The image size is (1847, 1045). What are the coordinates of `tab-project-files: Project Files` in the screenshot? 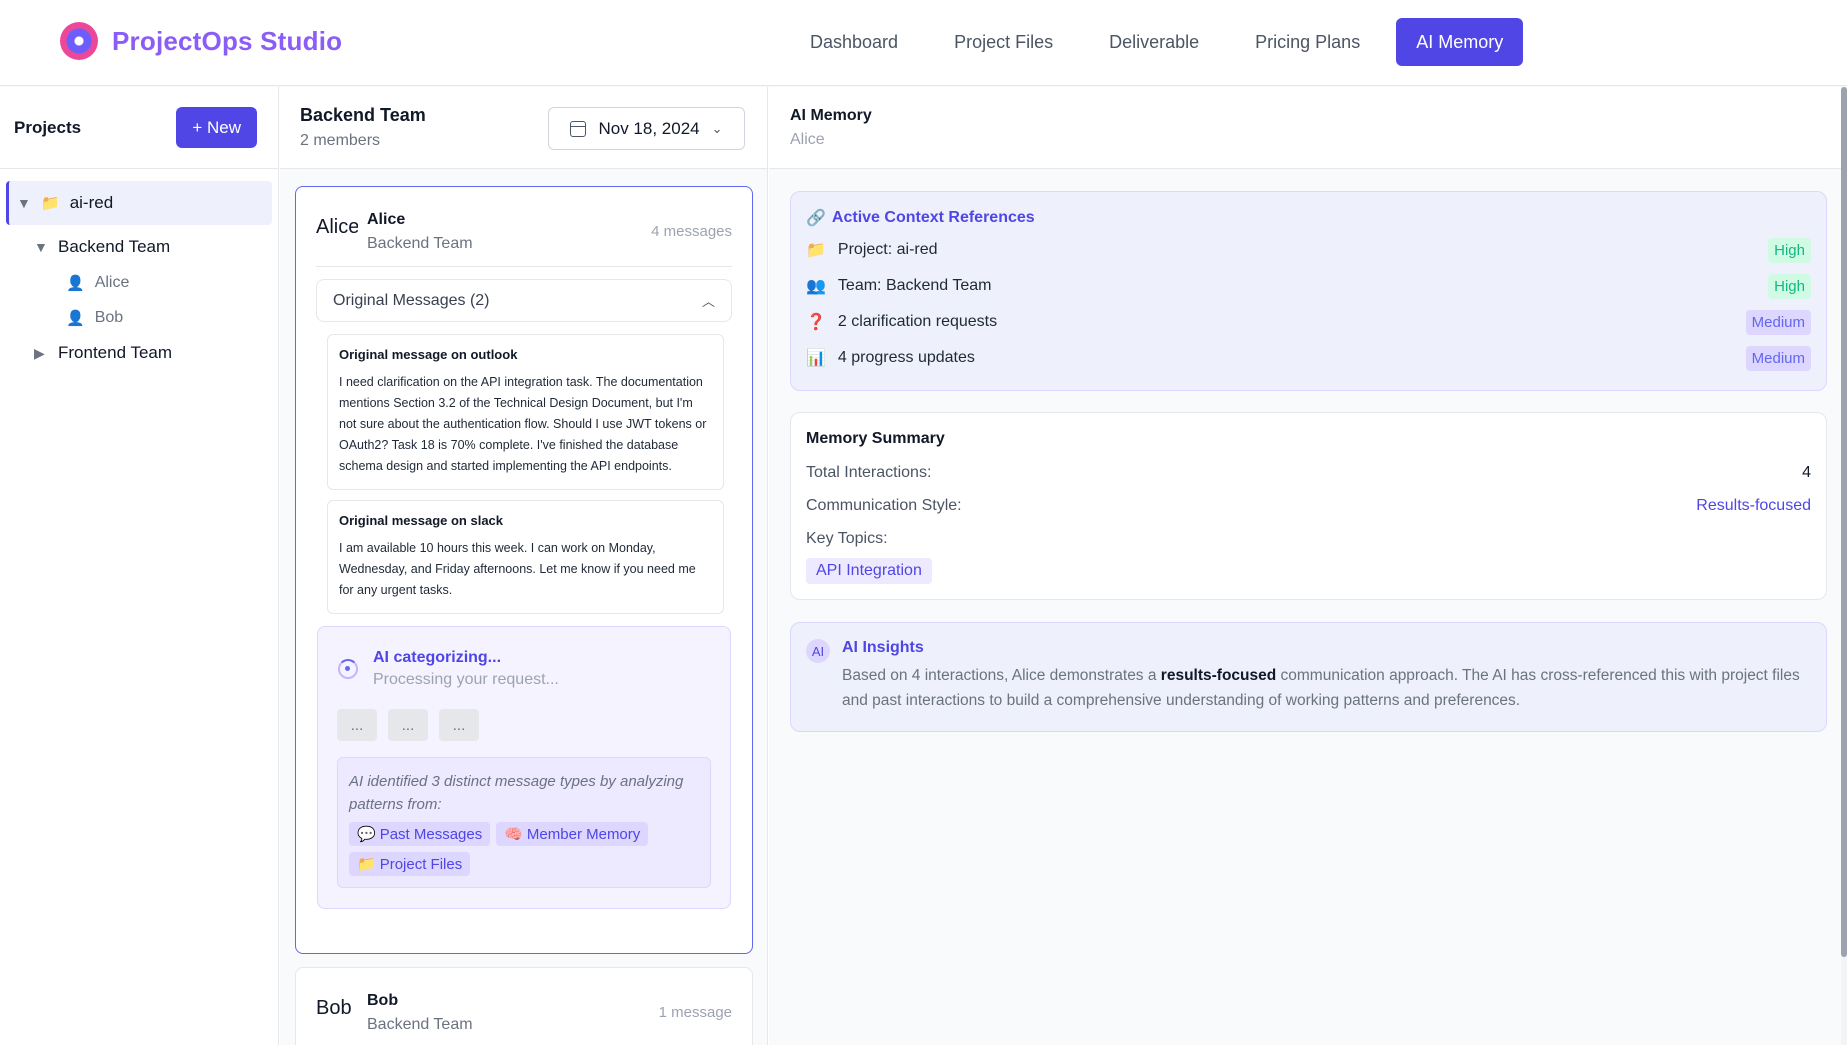 It's located at (1003, 42).